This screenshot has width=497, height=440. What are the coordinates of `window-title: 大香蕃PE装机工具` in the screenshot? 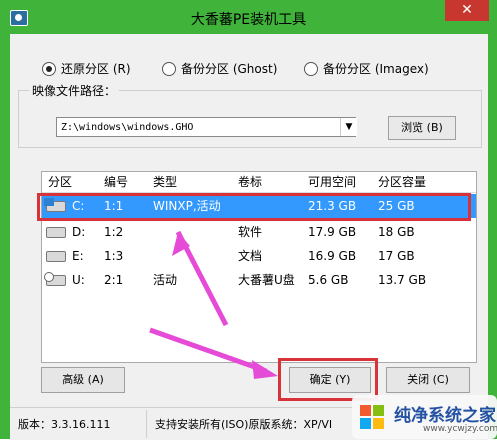 It's located at (248, 20).